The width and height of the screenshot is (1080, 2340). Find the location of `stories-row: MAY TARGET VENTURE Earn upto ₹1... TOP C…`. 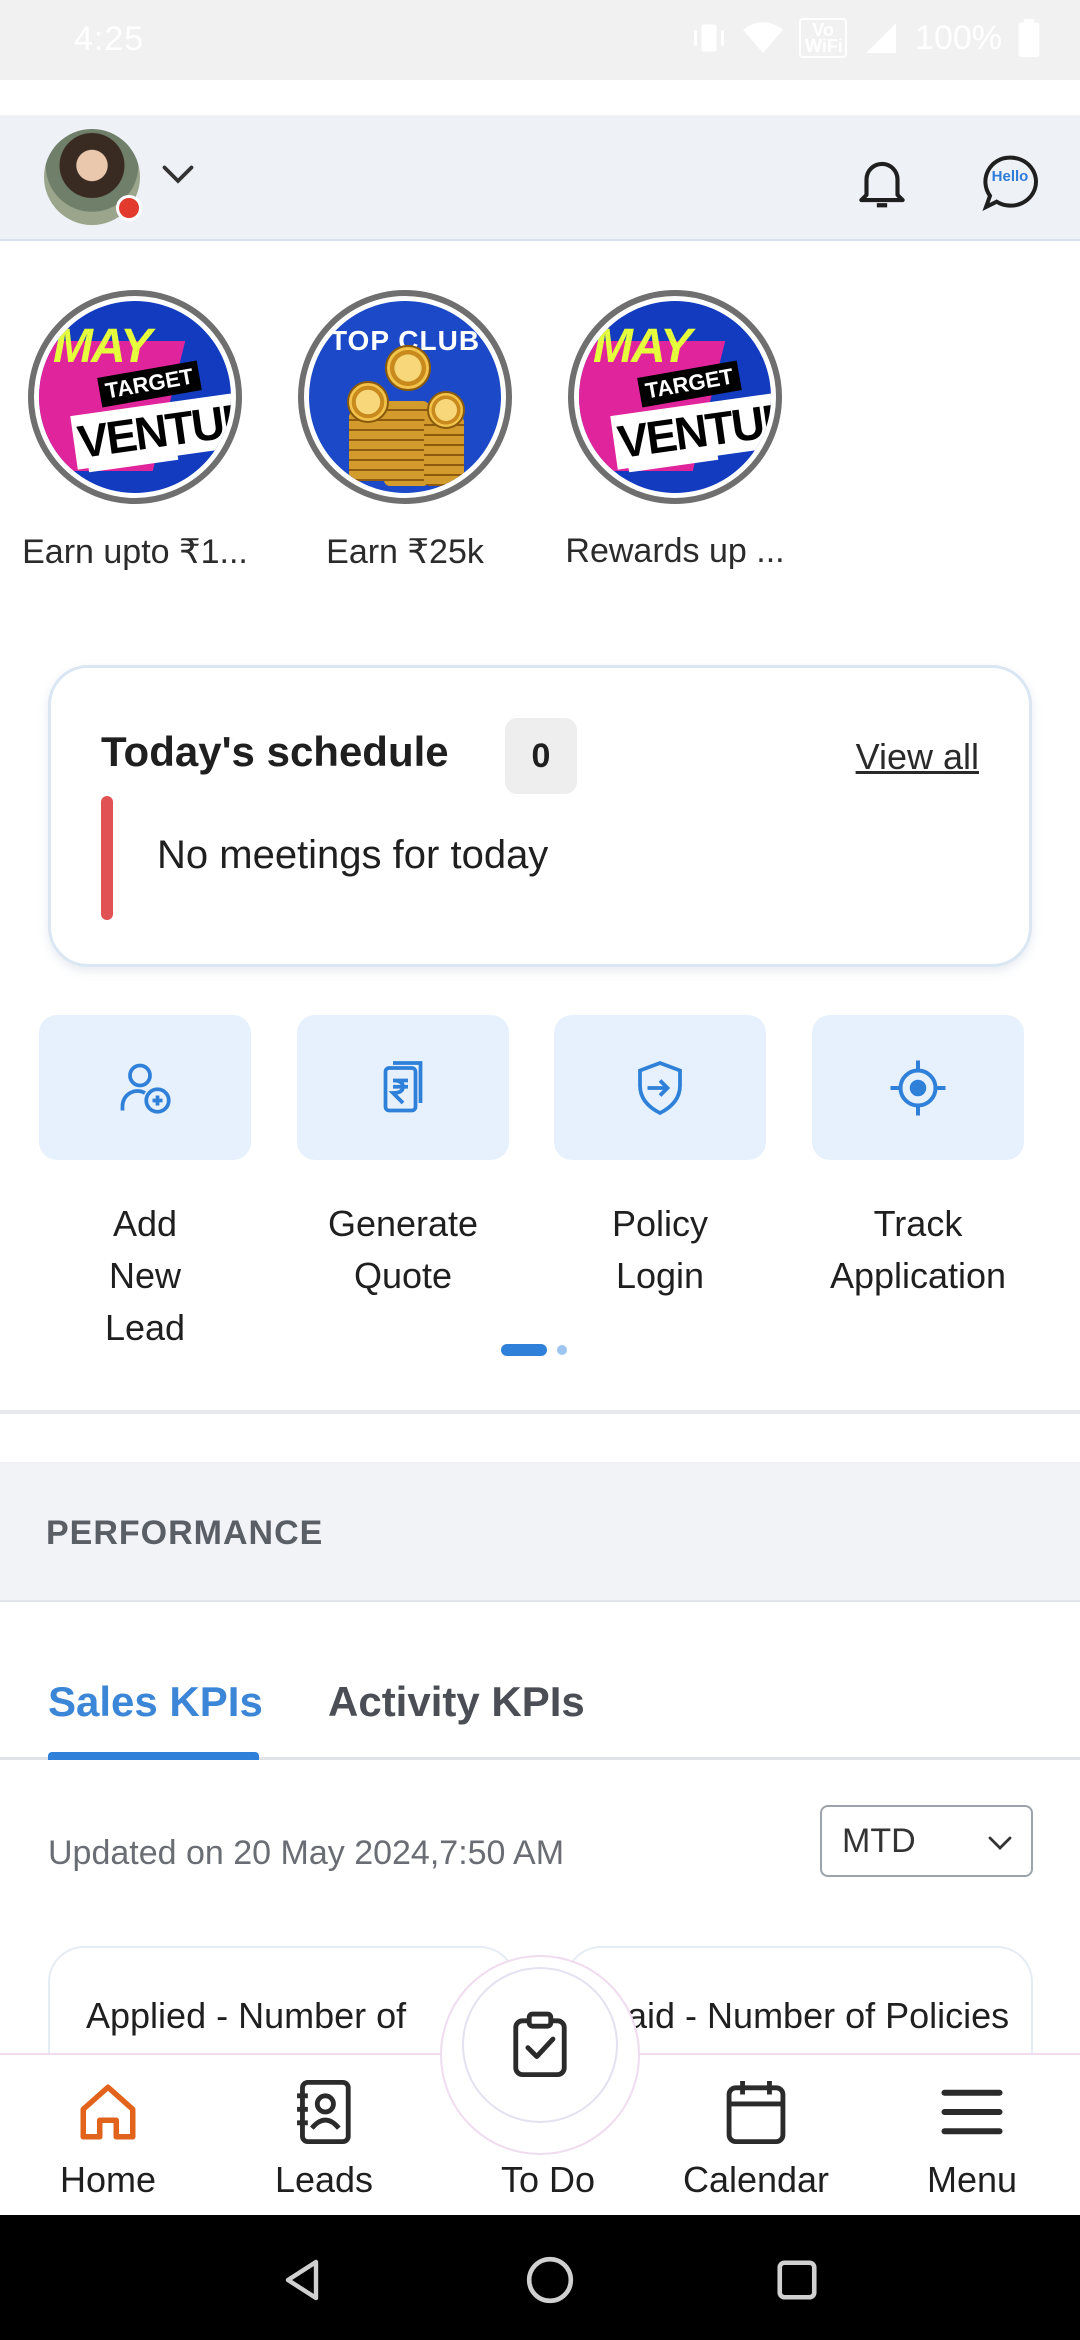

stories-row: MAY TARGET VENTURE Earn upto ₹1... TOP C… is located at coordinates (540, 440).